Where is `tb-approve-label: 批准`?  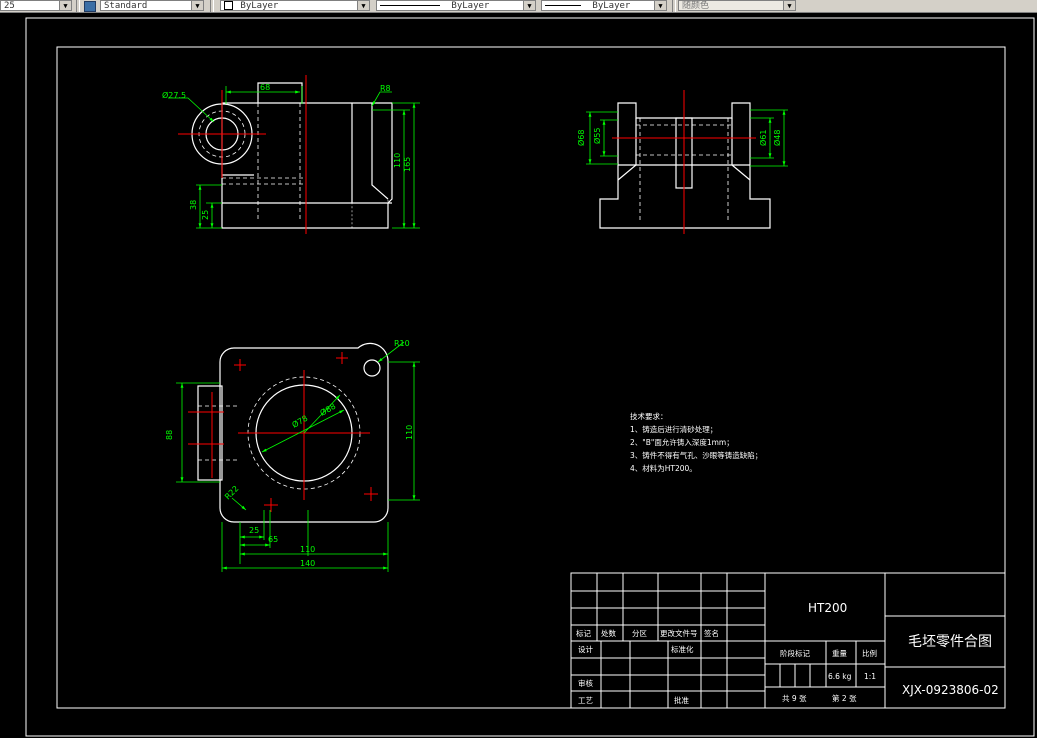 tb-approve-label: 批准 is located at coordinates (681, 700).